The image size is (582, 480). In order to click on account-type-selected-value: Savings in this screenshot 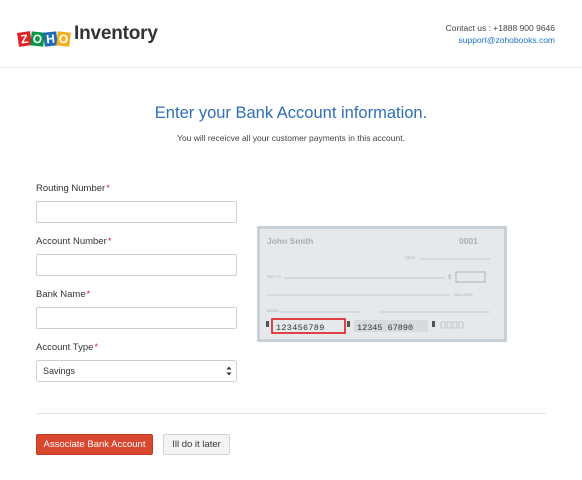, I will do `click(59, 371)`.